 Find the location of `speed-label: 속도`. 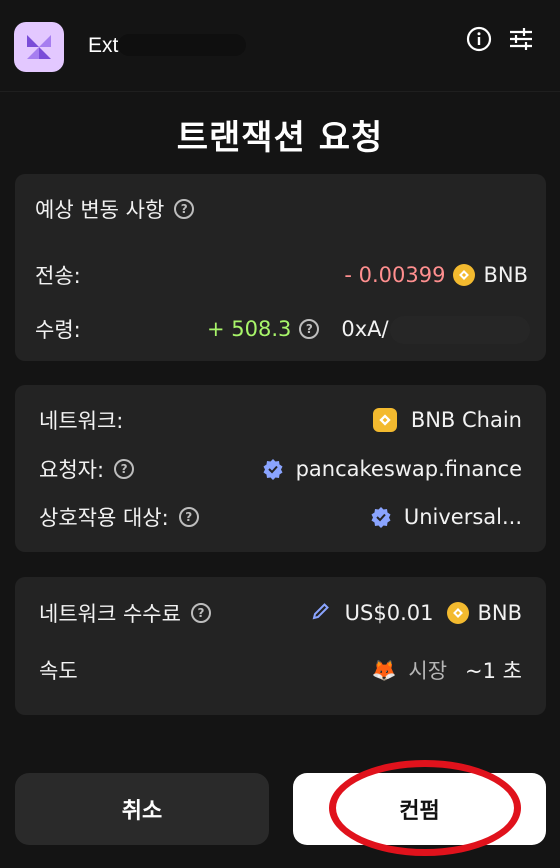

speed-label: 속도 is located at coordinates (58, 671).